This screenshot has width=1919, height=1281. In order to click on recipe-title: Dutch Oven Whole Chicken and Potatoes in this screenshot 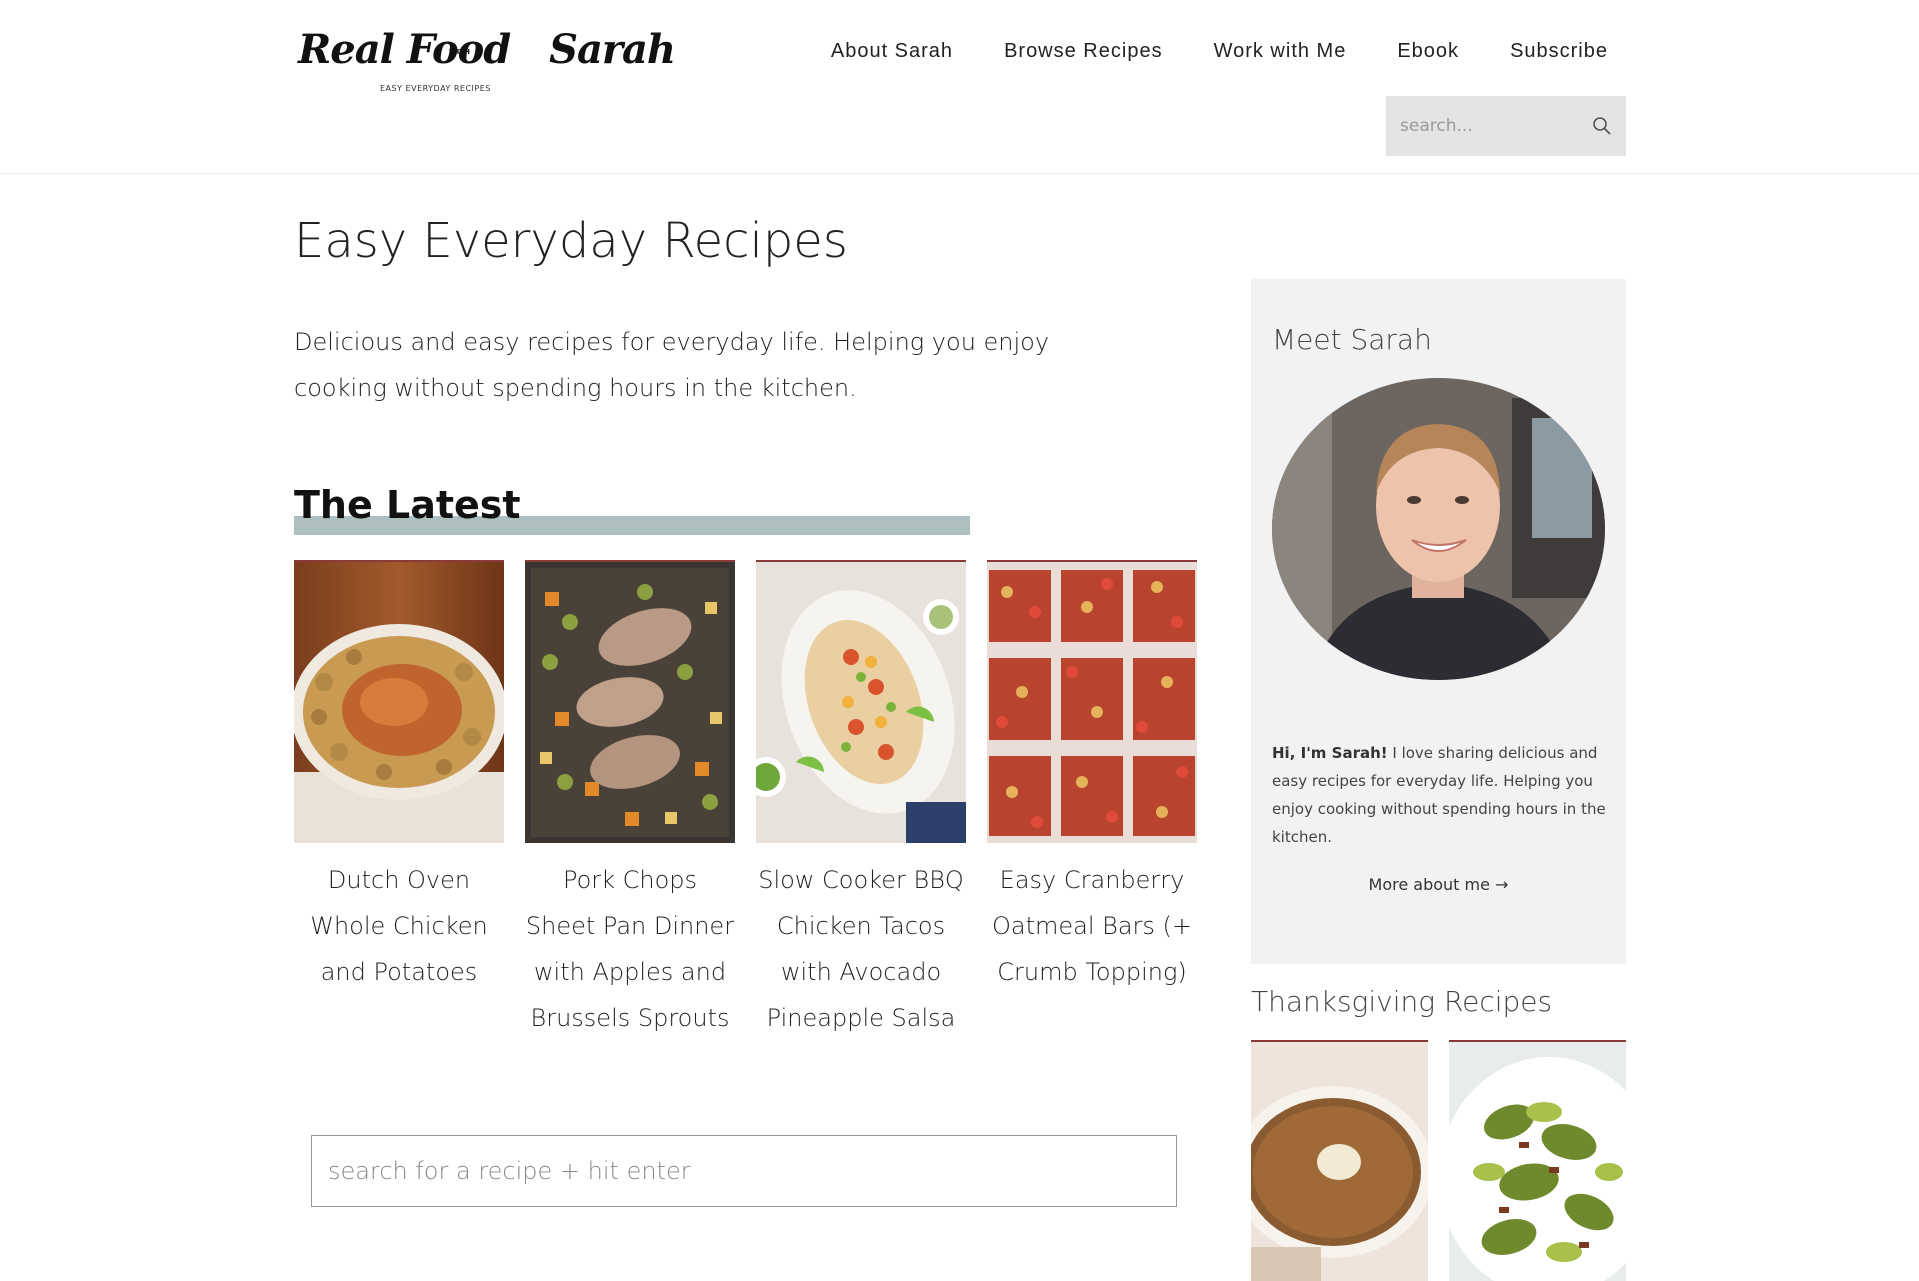, I will do `click(399, 926)`.